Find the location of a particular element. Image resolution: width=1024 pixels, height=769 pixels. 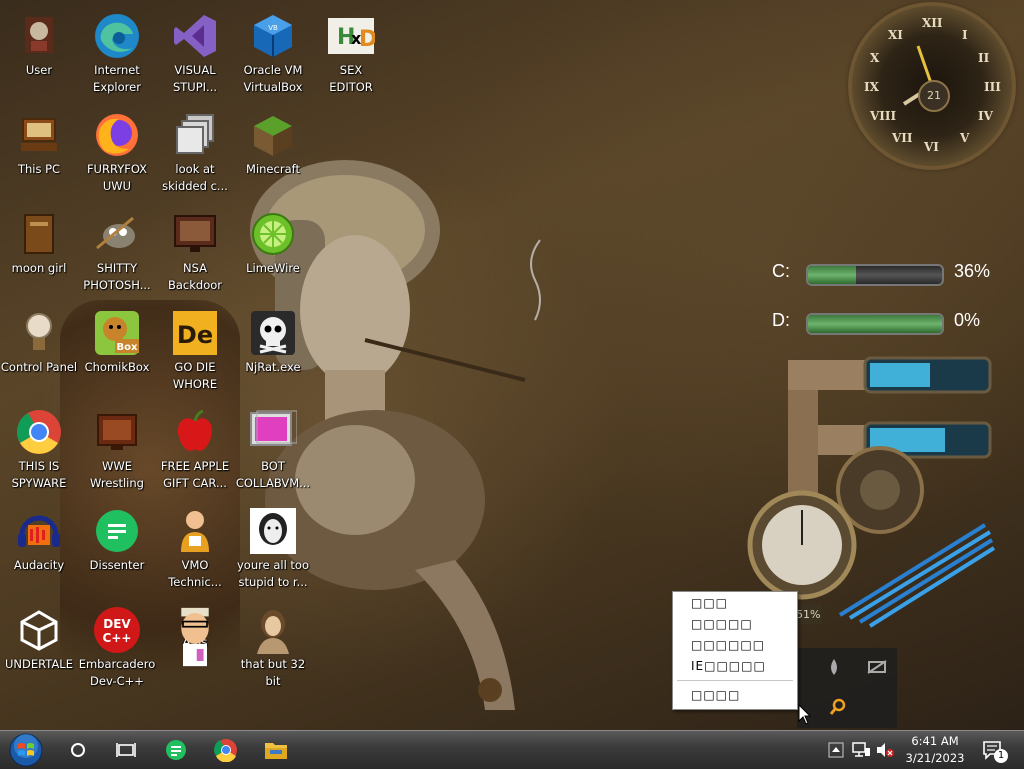

notification-count-badge: 1 is located at coordinates (1001, 756).